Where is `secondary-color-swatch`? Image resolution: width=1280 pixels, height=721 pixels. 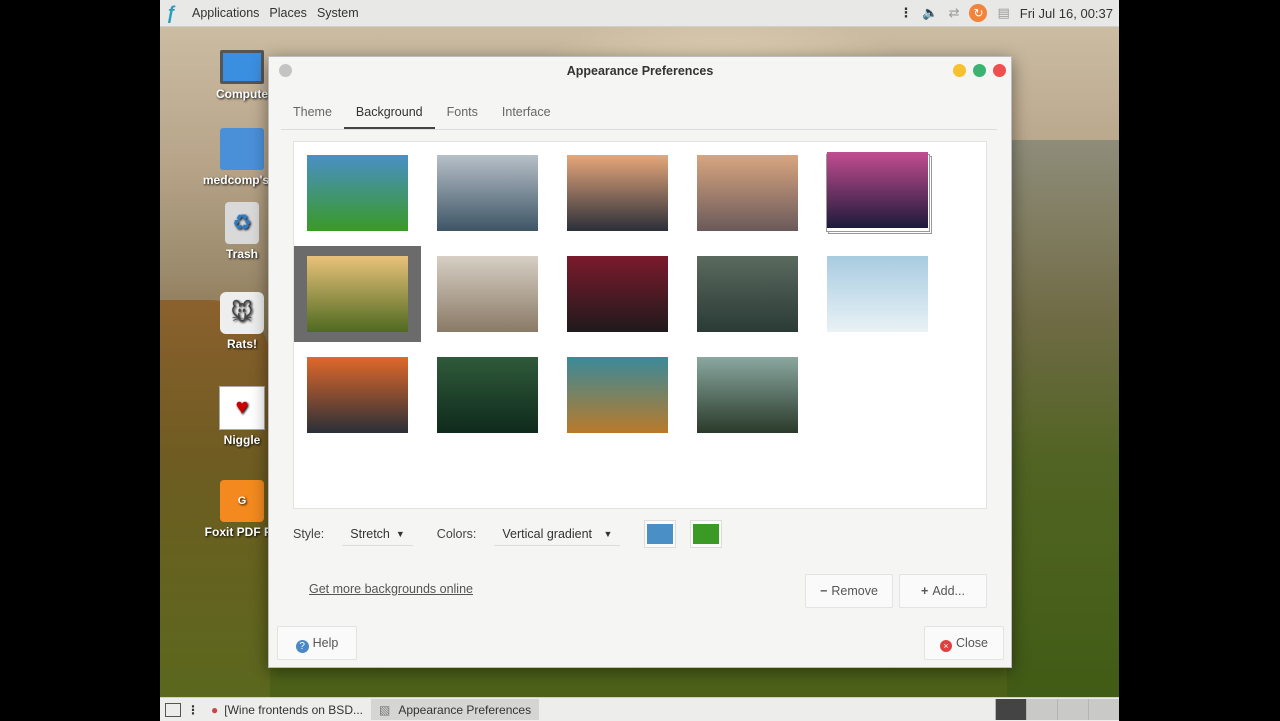 secondary-color-swatch is located at coordinates (706, 534).